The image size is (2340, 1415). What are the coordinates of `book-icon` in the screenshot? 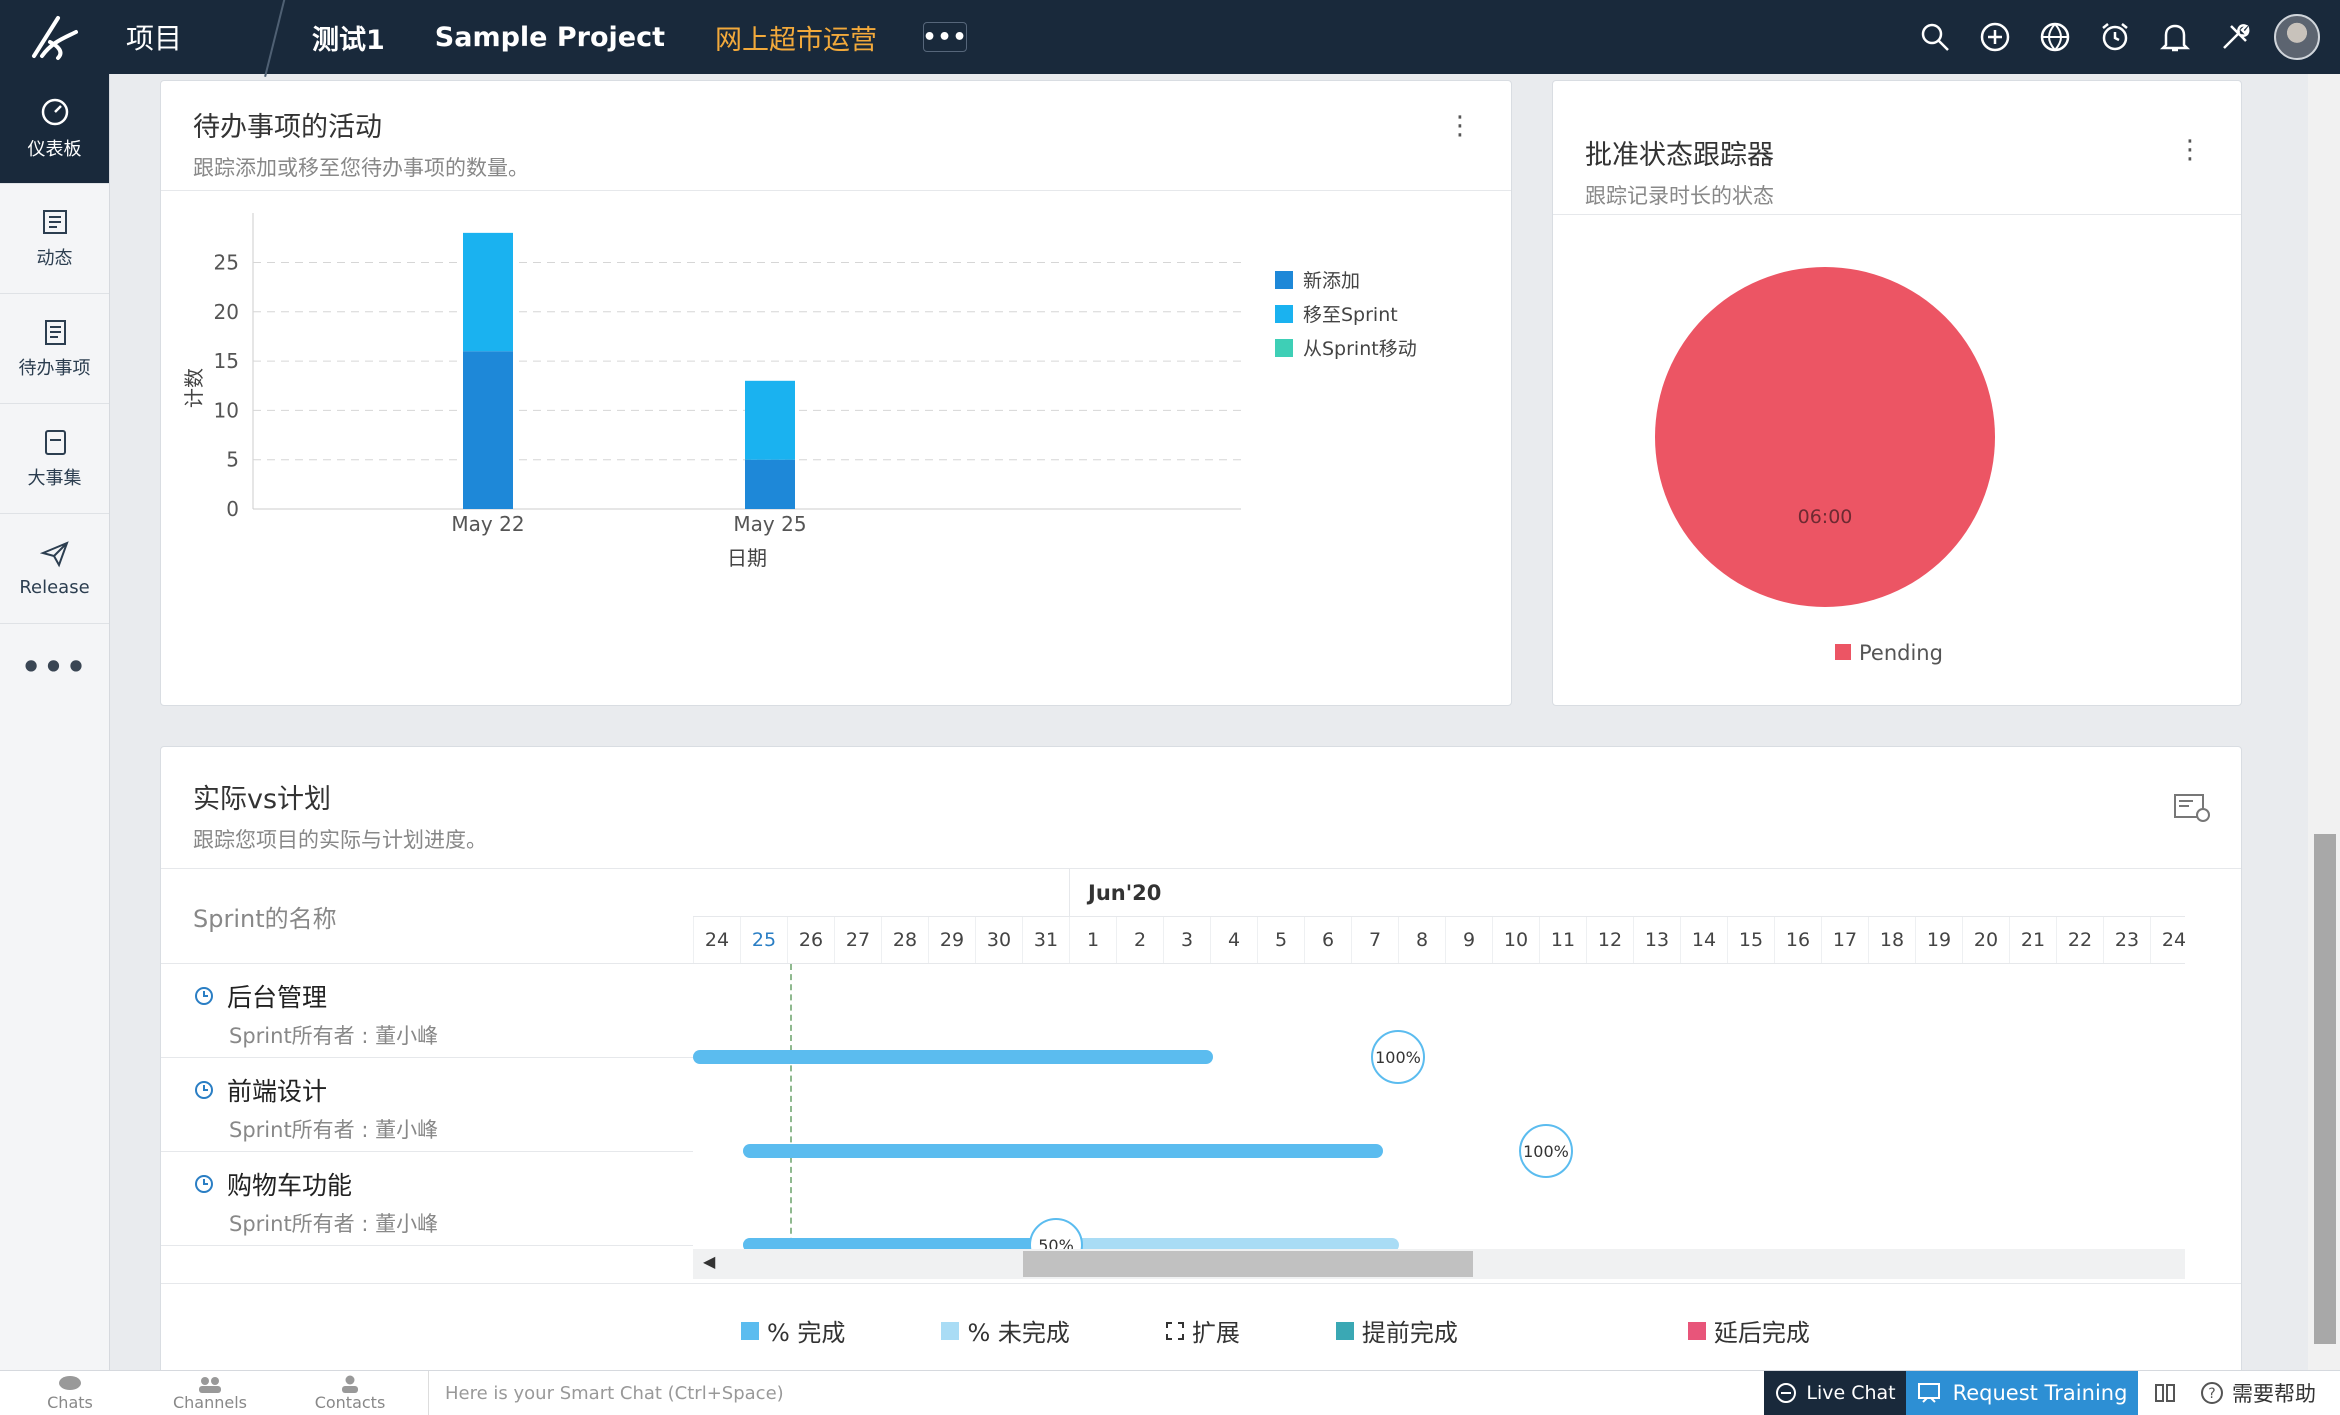 It's located at (2165, 1393).